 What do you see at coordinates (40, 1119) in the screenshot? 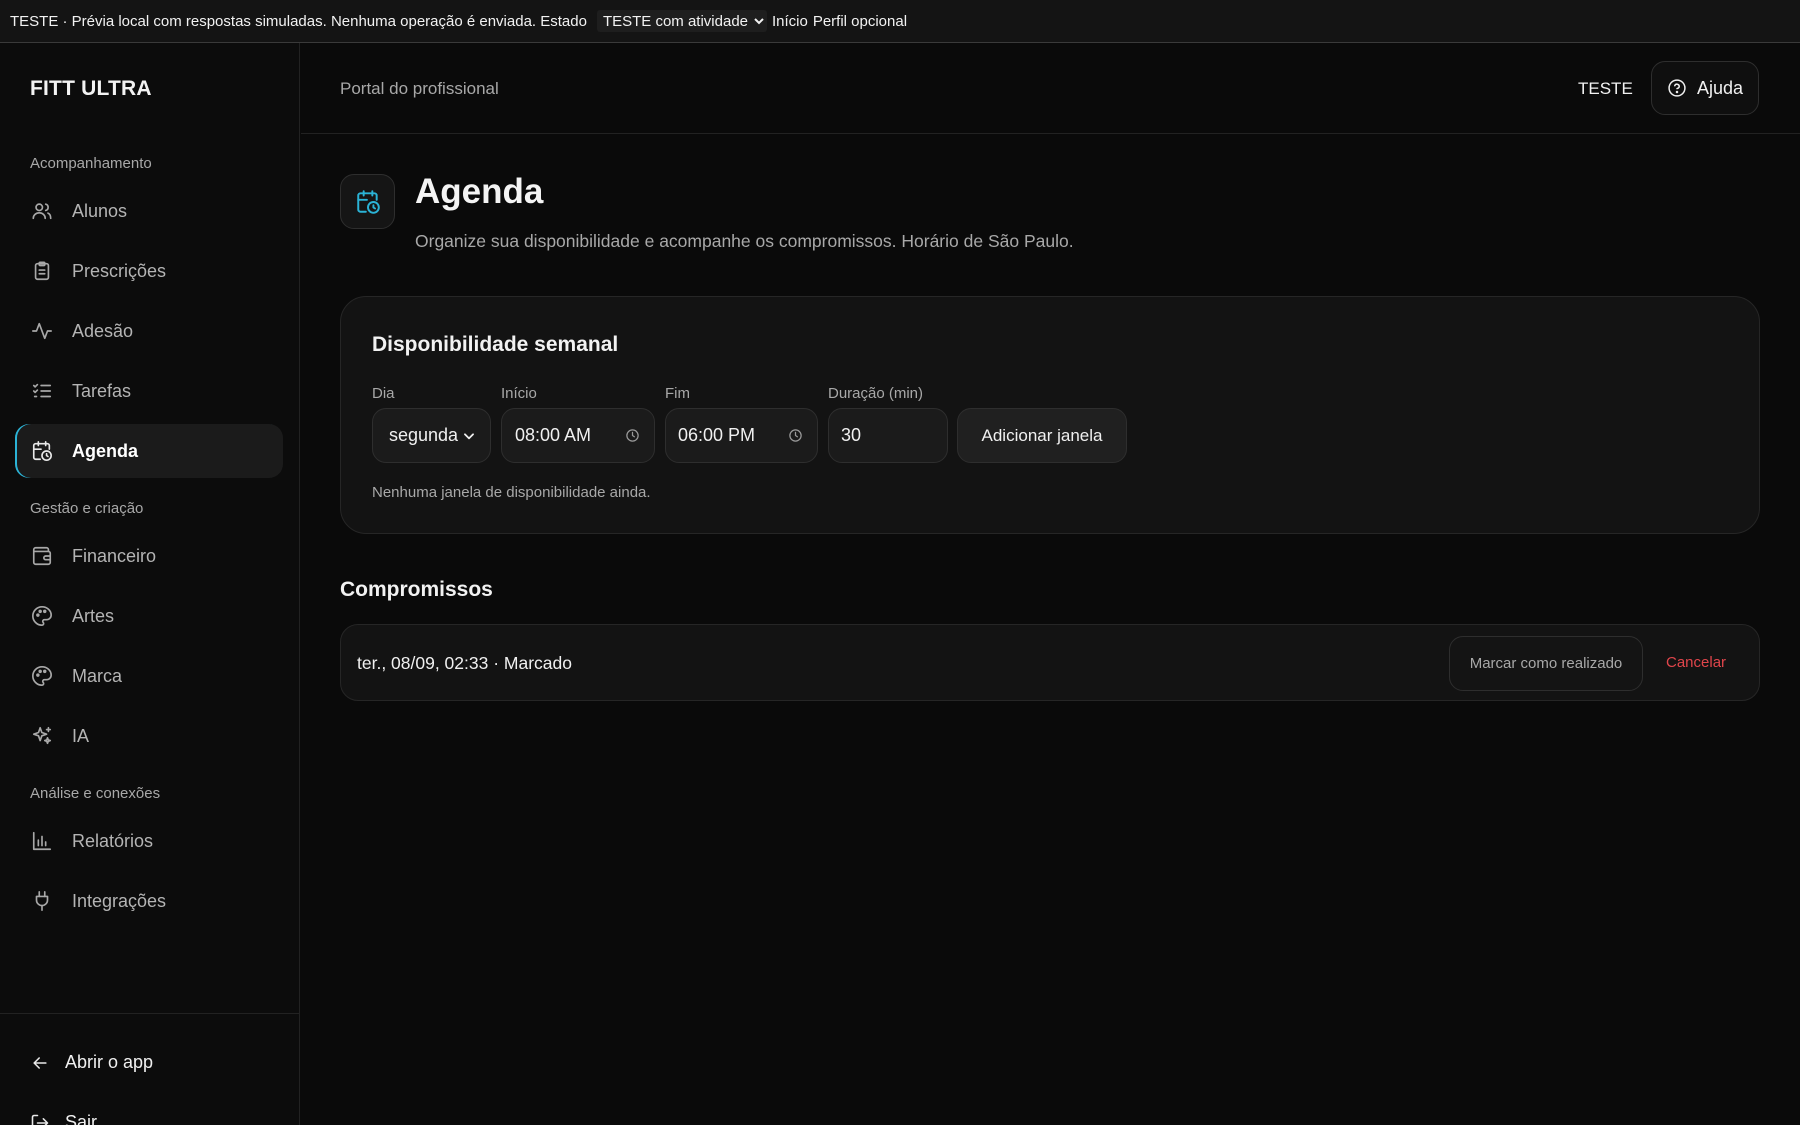
I see `logout-icon` at bounding box center [40, 1119].